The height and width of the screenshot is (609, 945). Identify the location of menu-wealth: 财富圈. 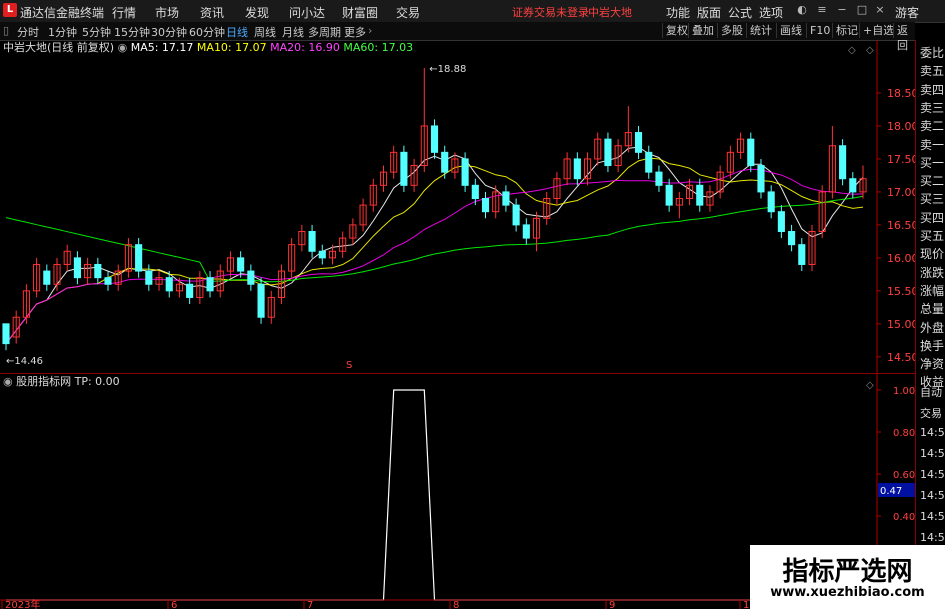
(360, 12).